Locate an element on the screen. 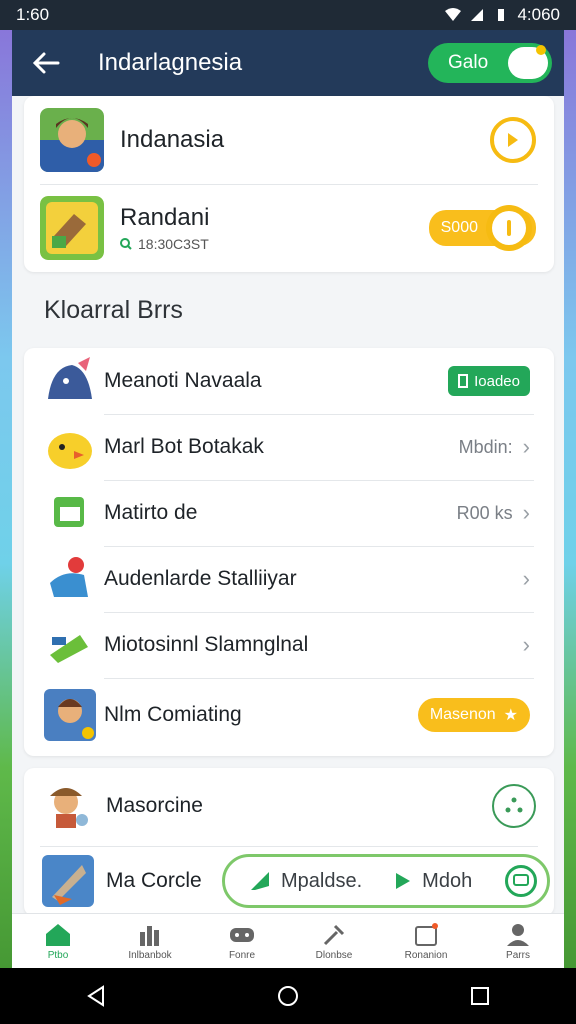  system-navigation is located at coordinates (288, 996).